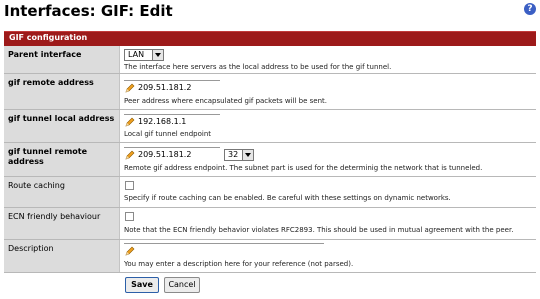 This screenshot has width=540, height=299. I want to click on help-icon: ?, so click(530, 9).